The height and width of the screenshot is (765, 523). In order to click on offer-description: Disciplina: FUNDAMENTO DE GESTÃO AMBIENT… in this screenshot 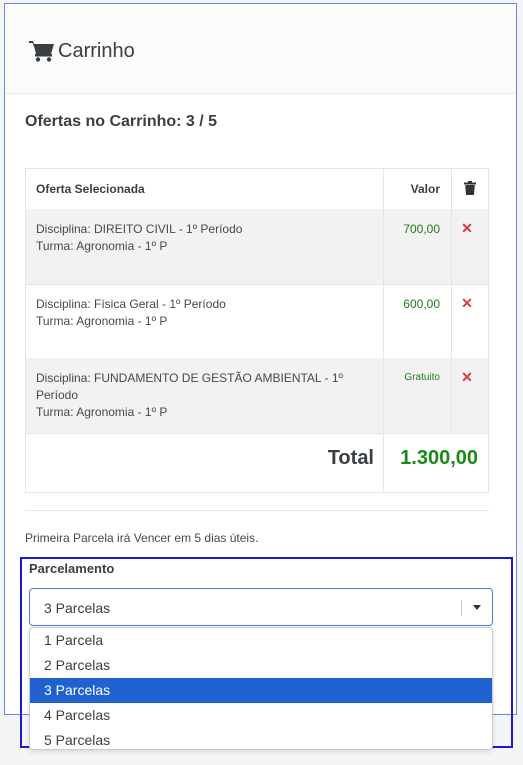, I will do `click(189, 395)`.